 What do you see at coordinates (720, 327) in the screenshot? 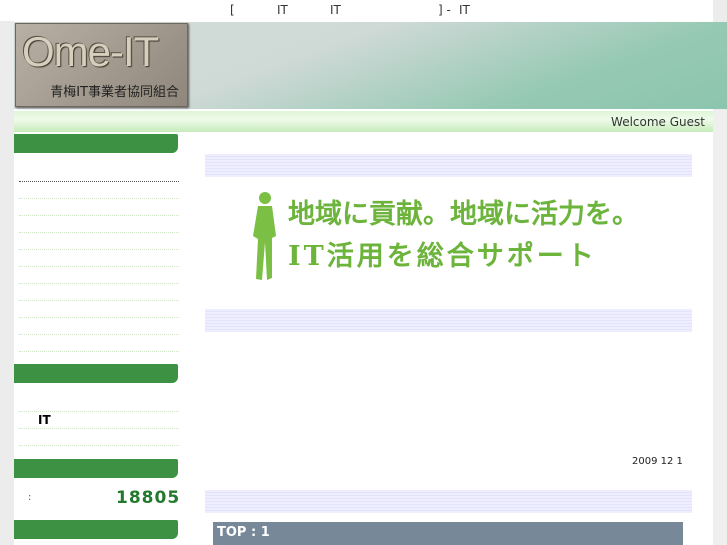
I see `right-margin` at bounding box center [720, 327].